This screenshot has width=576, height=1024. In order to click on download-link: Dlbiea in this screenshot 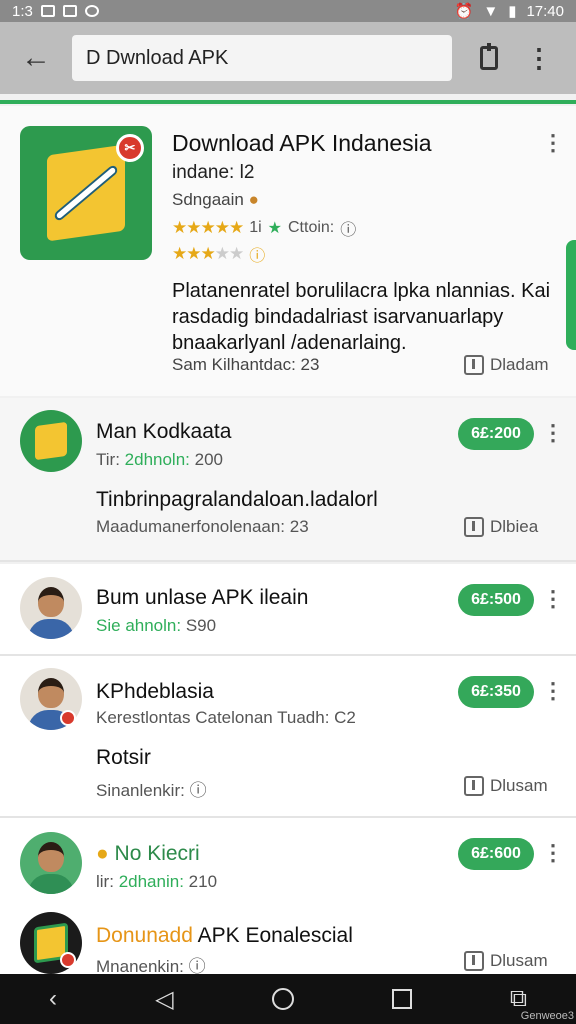, I will do `click(501, 527)`.